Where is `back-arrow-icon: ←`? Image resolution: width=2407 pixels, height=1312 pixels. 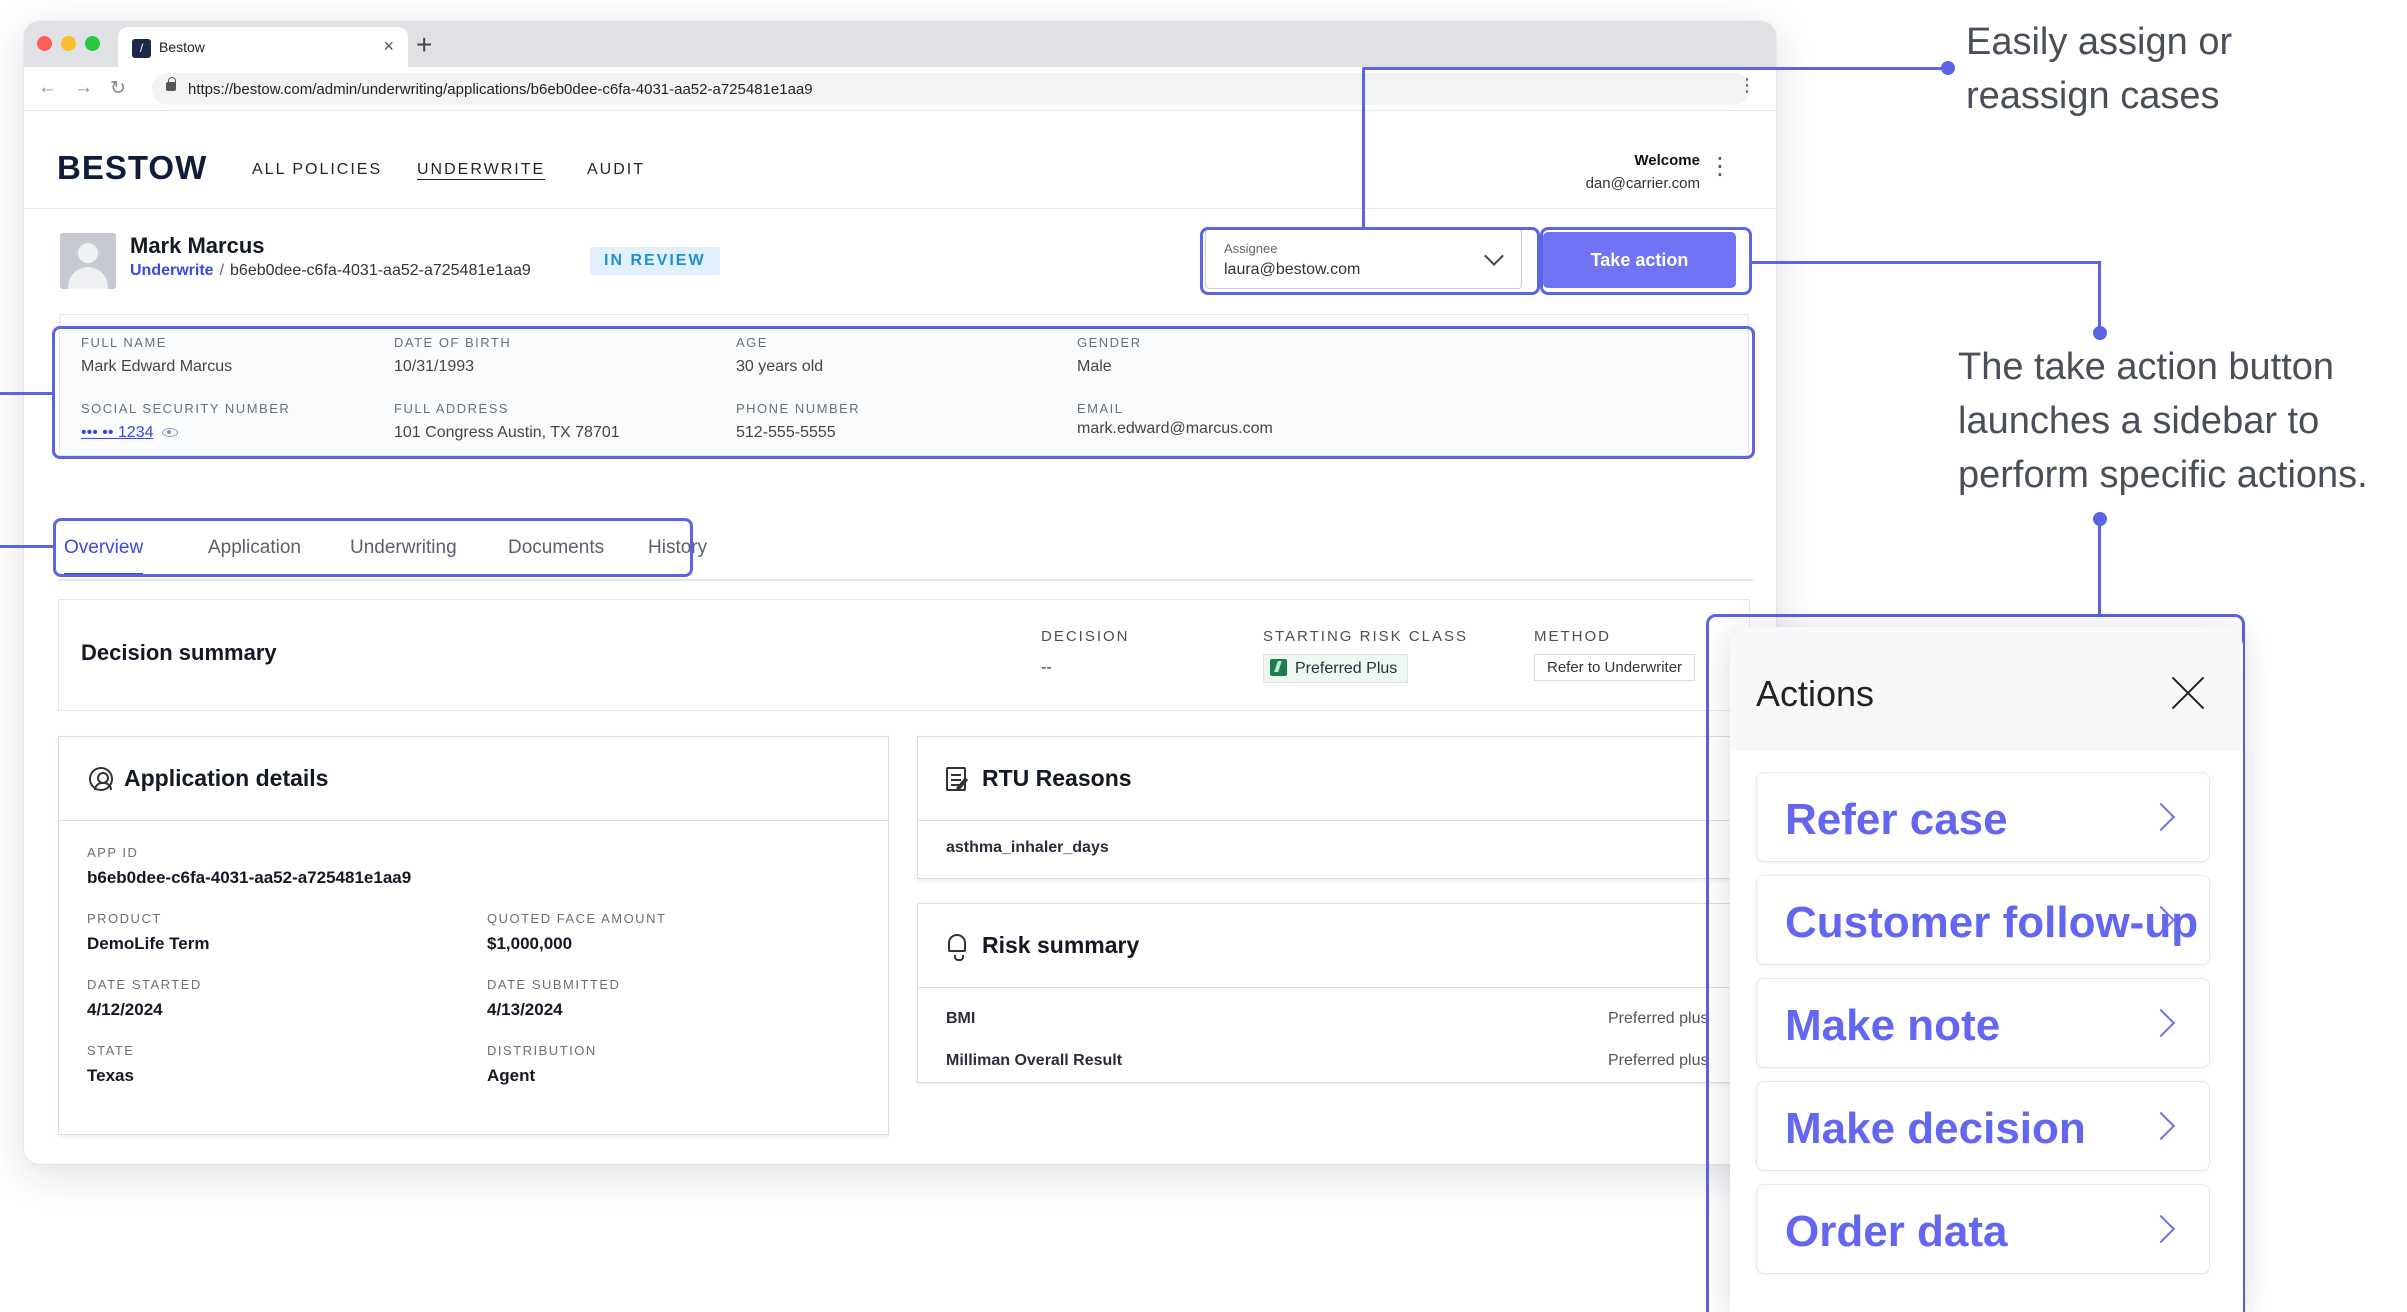 back-arrow-icon: ← is located at coordinates (47, 88).